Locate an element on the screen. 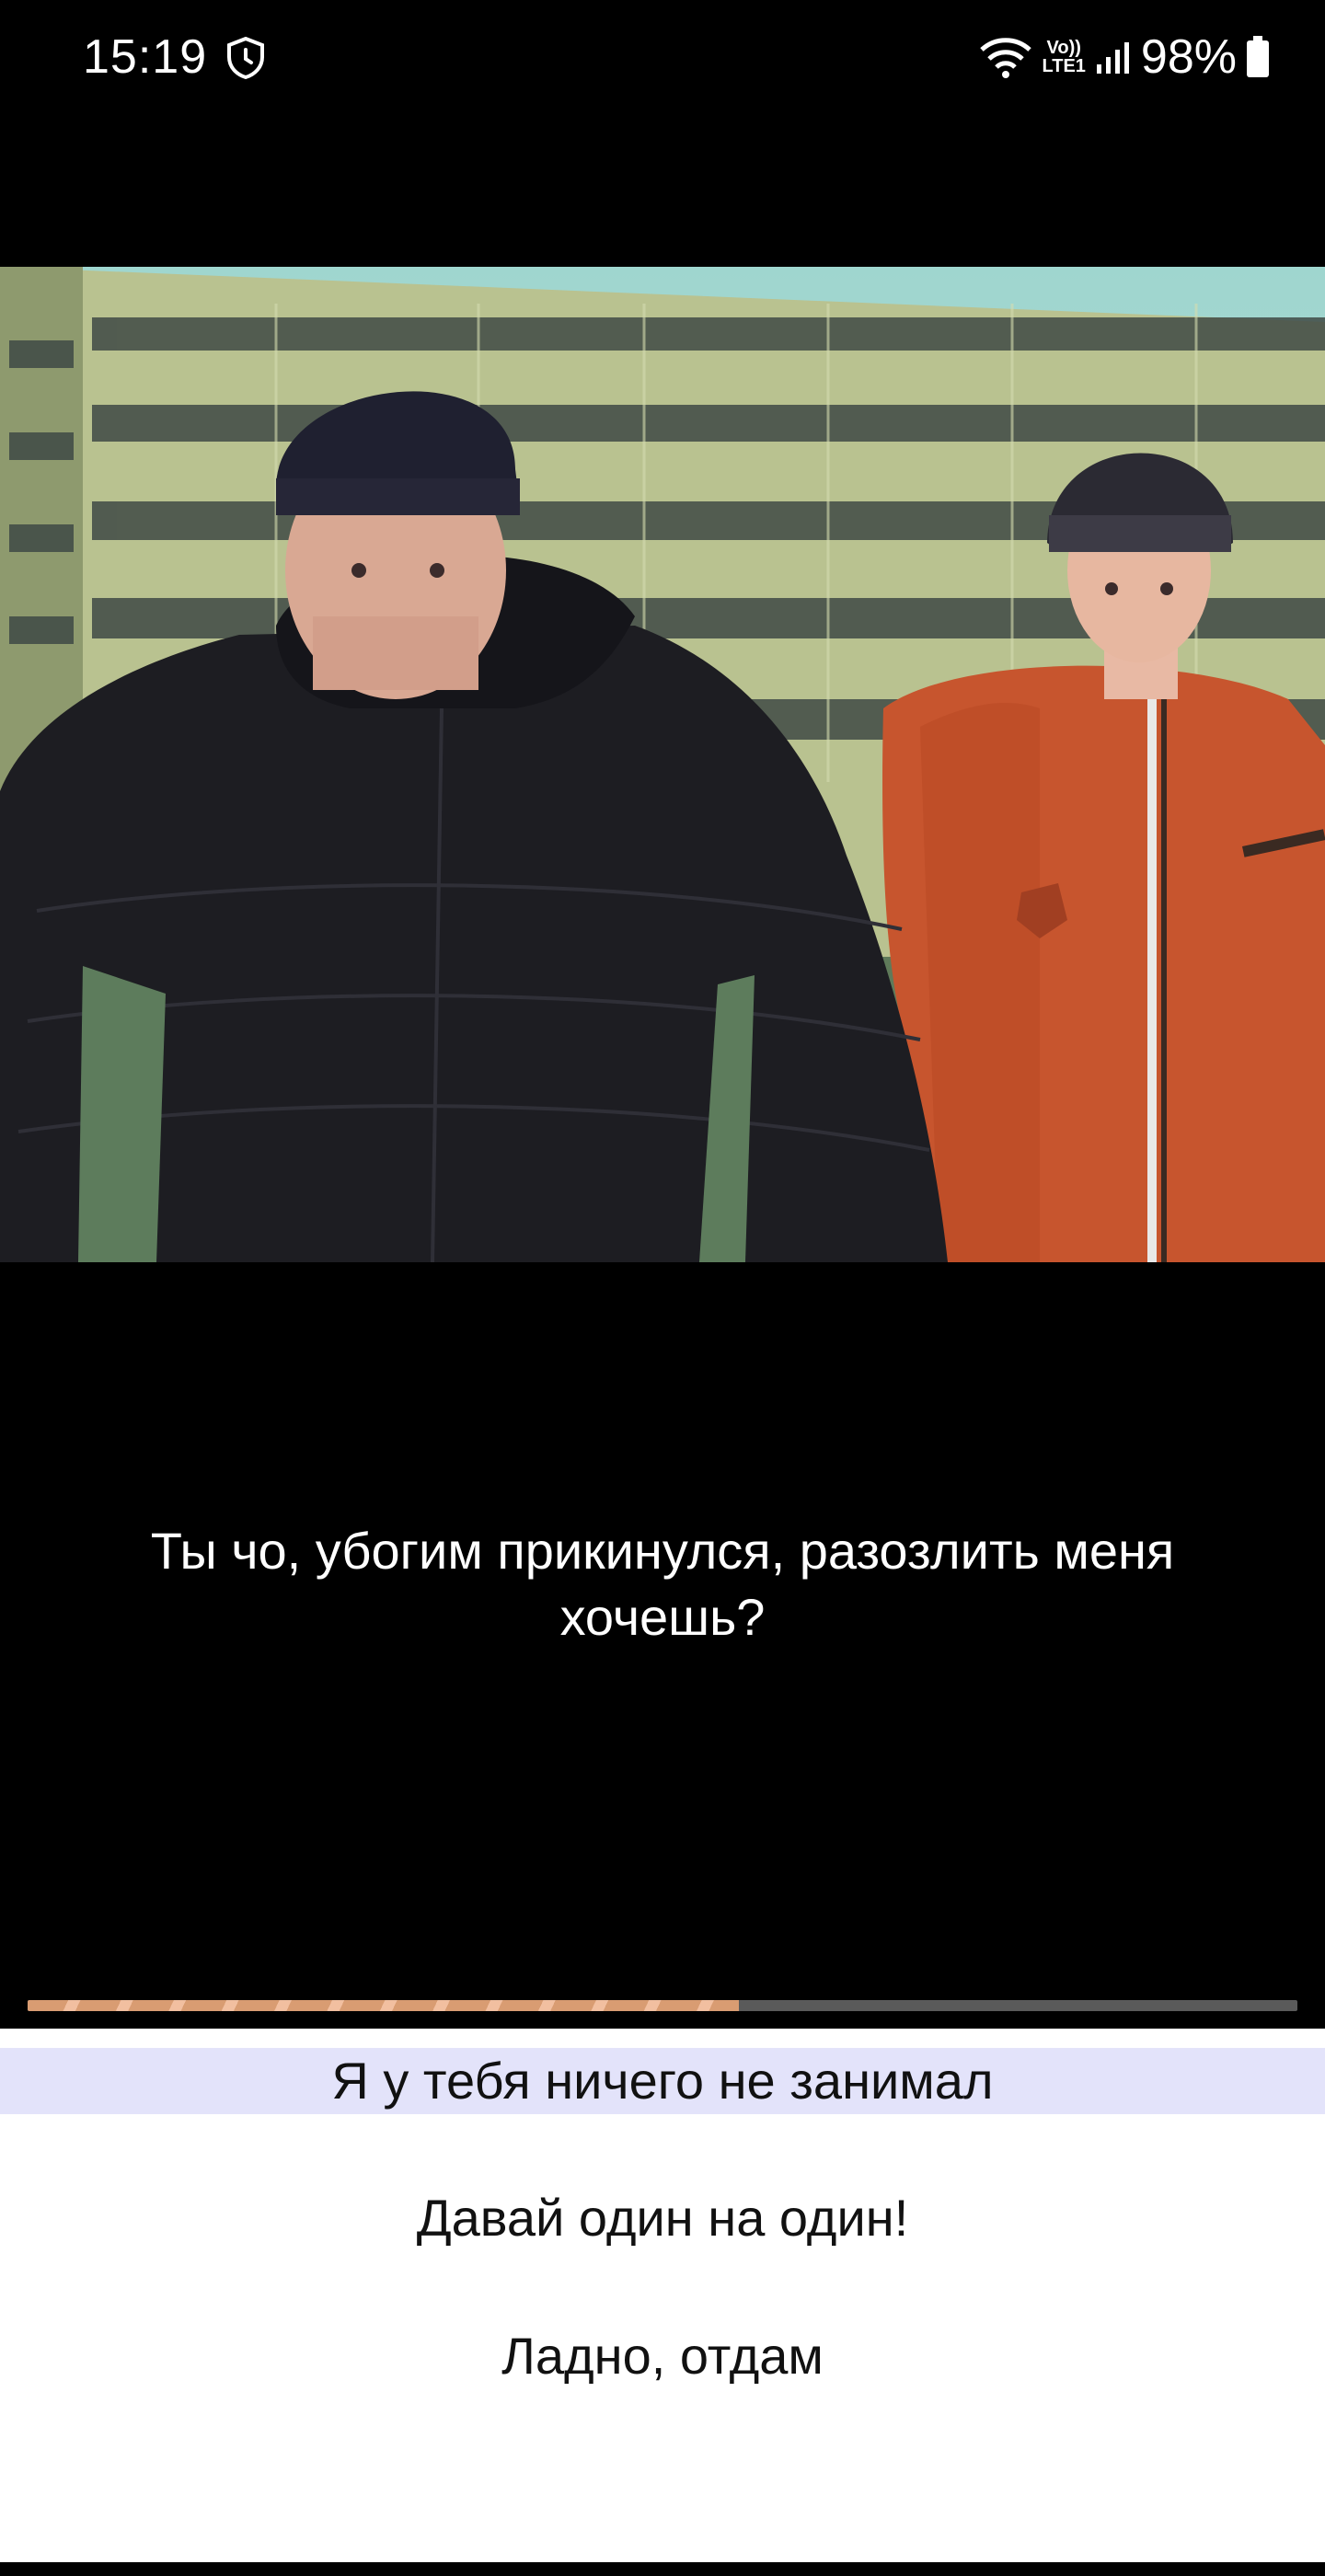 This screenshot has height=2576, width=1325. bottom-strip is located at coordinates (662, 2569).